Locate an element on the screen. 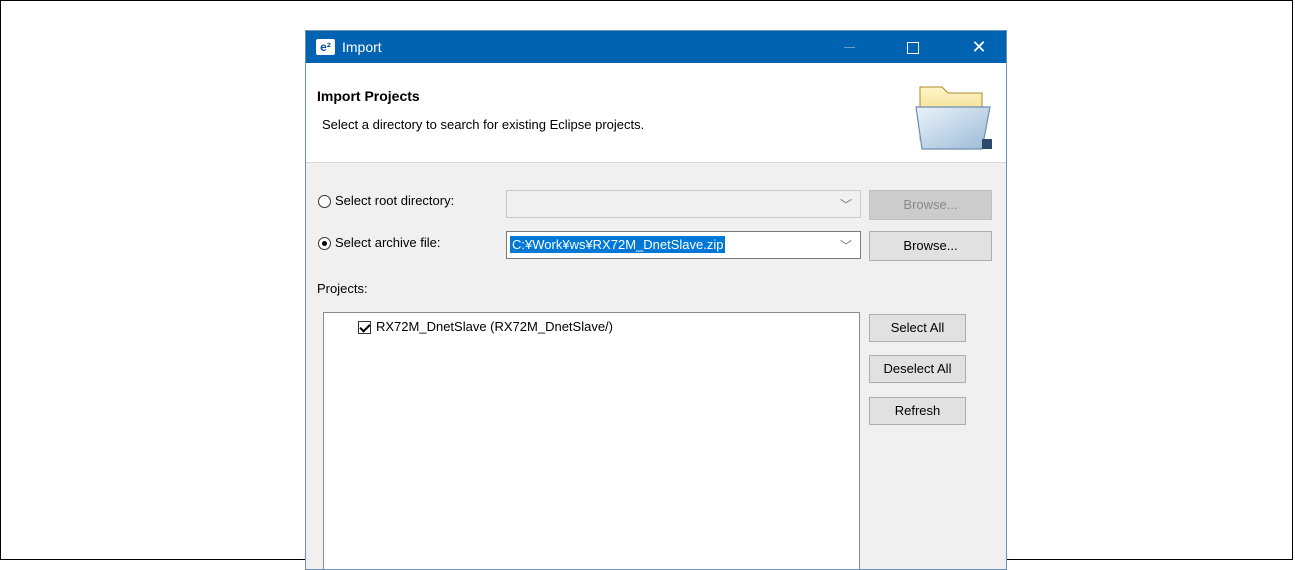 The image size is (1295, 570). app-logo-icon: e² is located at coordinates (325, 47).